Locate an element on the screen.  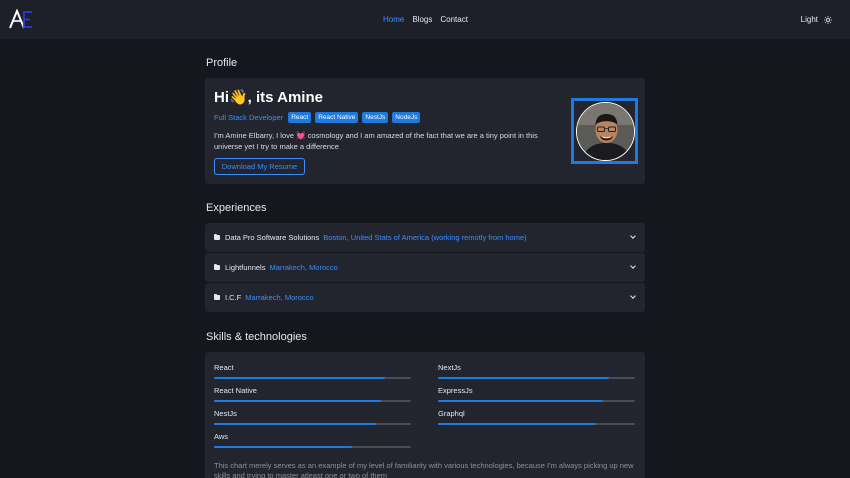
profile-section-title: Profile is located at coordinates (222, 63).